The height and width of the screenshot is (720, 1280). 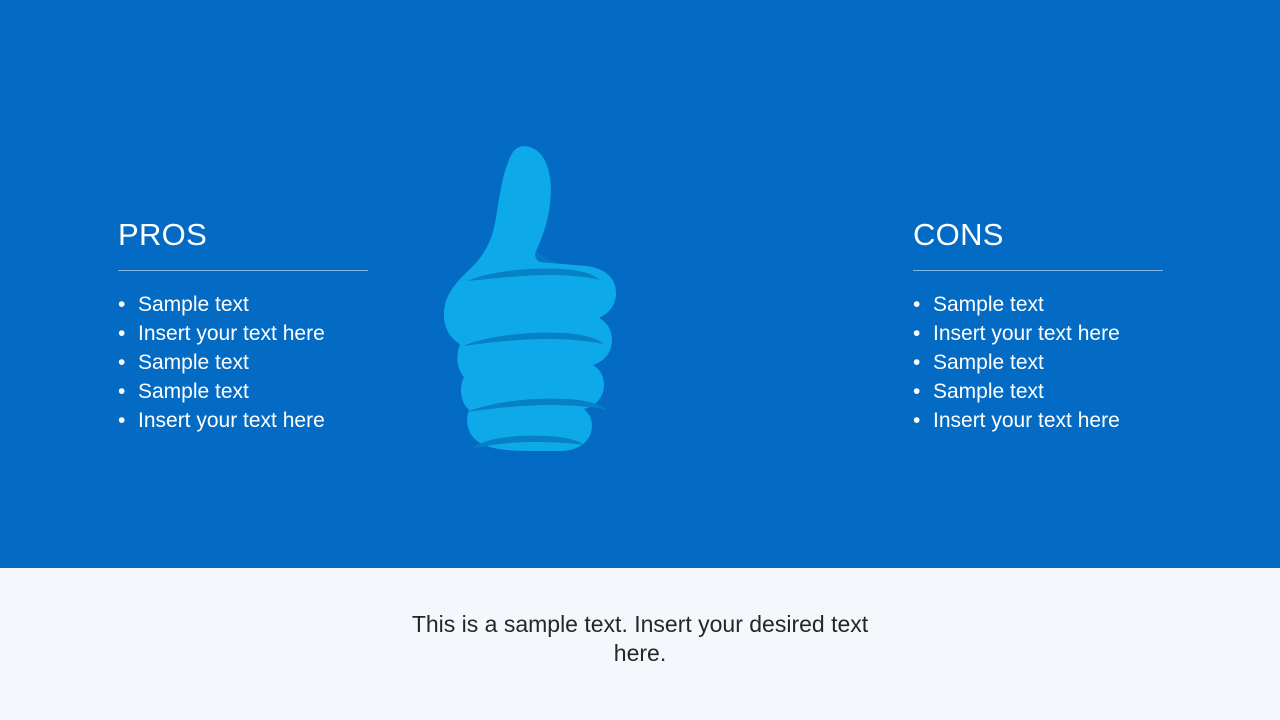 What do you see at coordinates (958, 234) in the screenshot?
I see `cons-heading: CONS` at bounding box center [958, 234].